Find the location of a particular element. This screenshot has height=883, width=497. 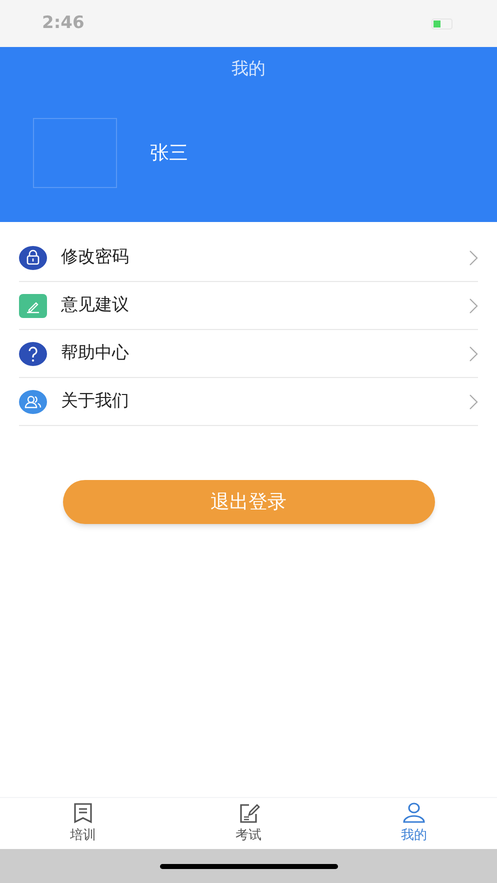

status-time: 2:46 is located at coordinates (63, 23).